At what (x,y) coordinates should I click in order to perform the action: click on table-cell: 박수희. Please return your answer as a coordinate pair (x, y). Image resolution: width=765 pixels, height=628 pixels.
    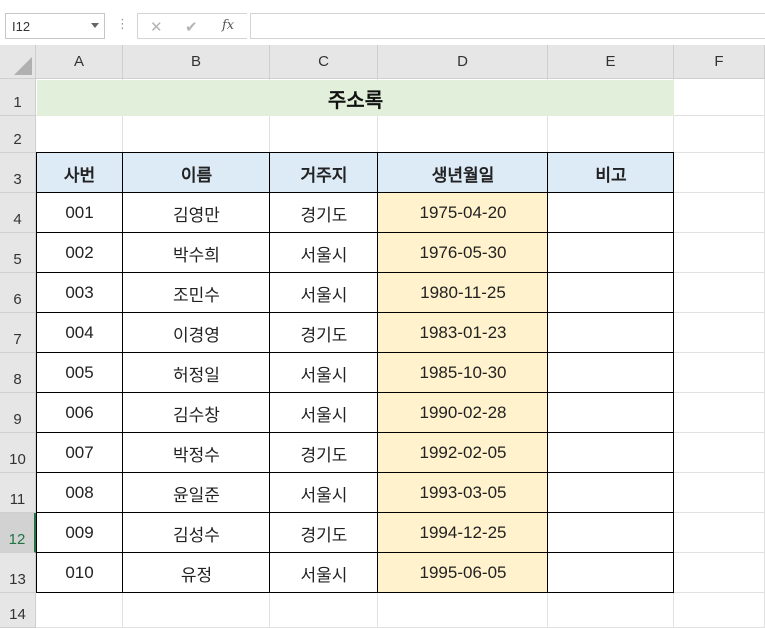
    Looking at the image, I should click on (196, 253).